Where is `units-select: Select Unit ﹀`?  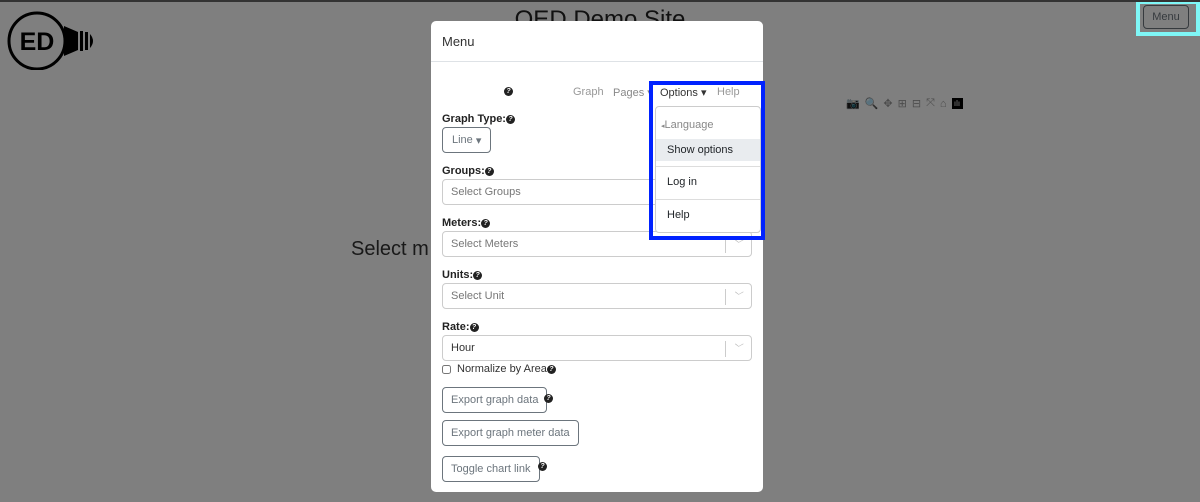
units-select: Select Unit ﹀ is located at coordinates (597, 296).